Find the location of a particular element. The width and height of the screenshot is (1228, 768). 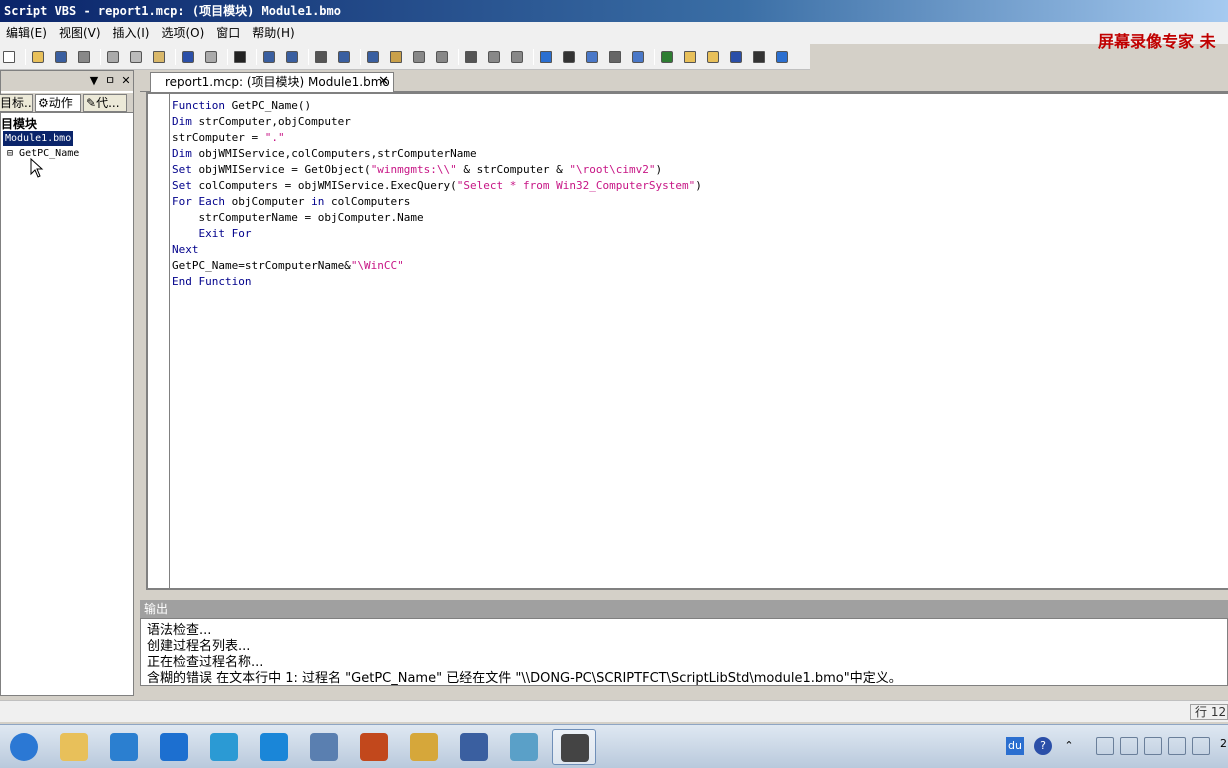

grid-app-icon is located at coordinates (174, 747).